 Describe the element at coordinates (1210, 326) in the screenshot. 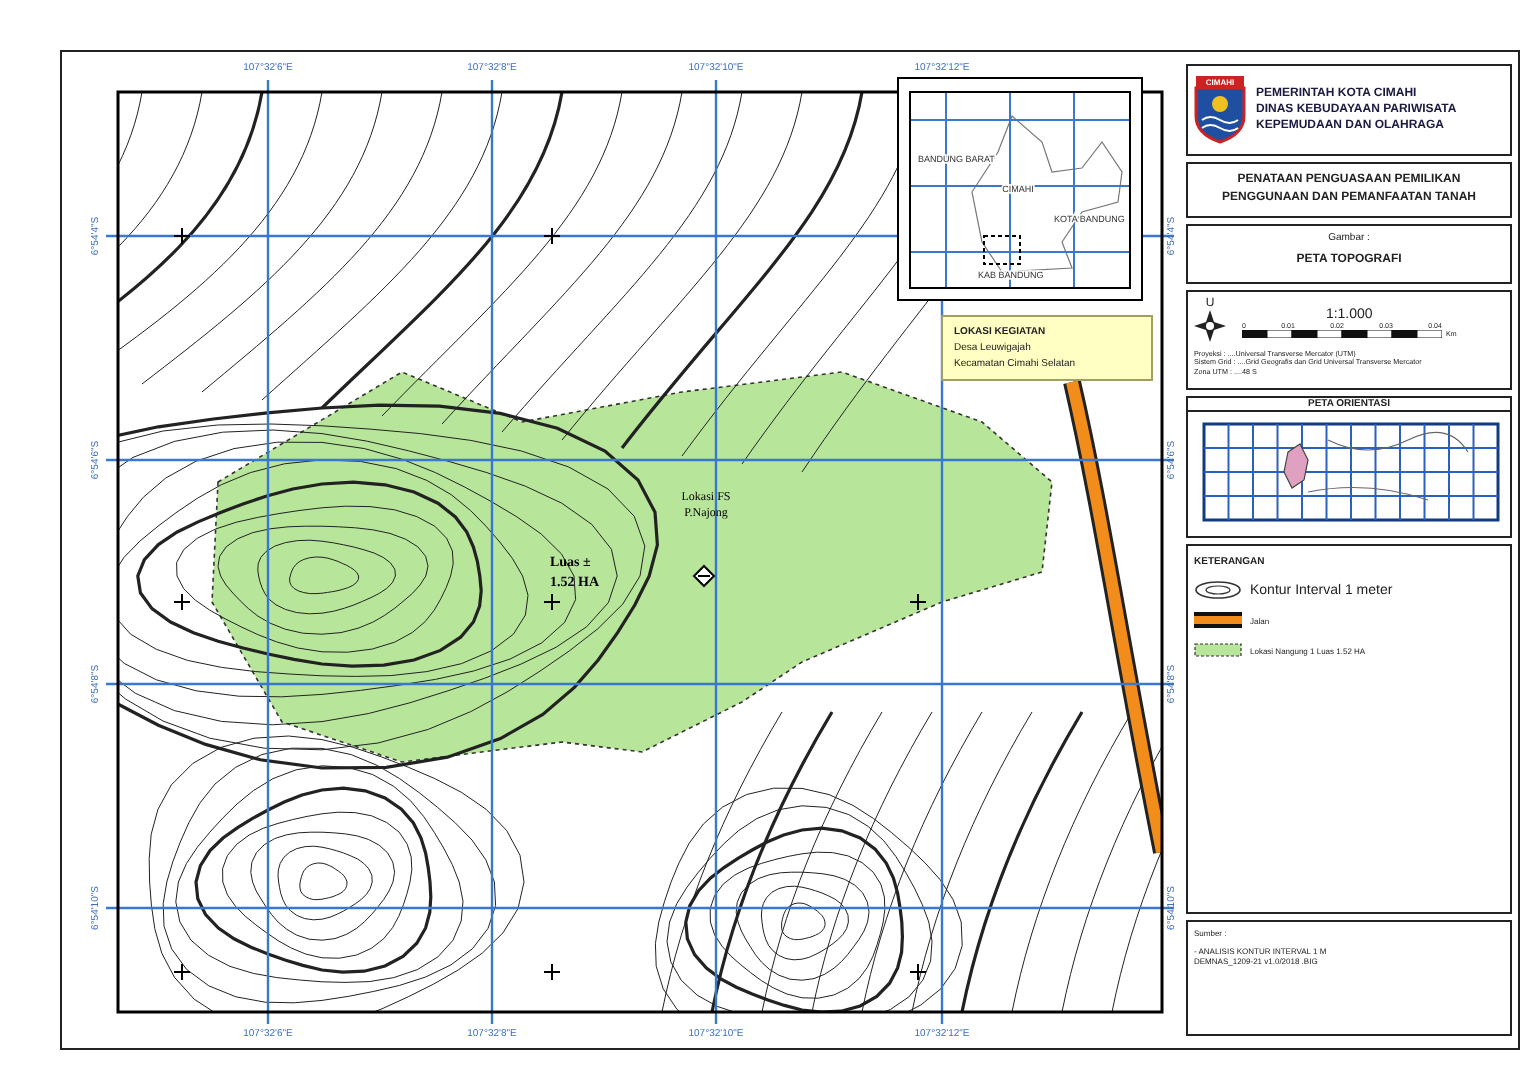

I see `compass-icon` at that location.